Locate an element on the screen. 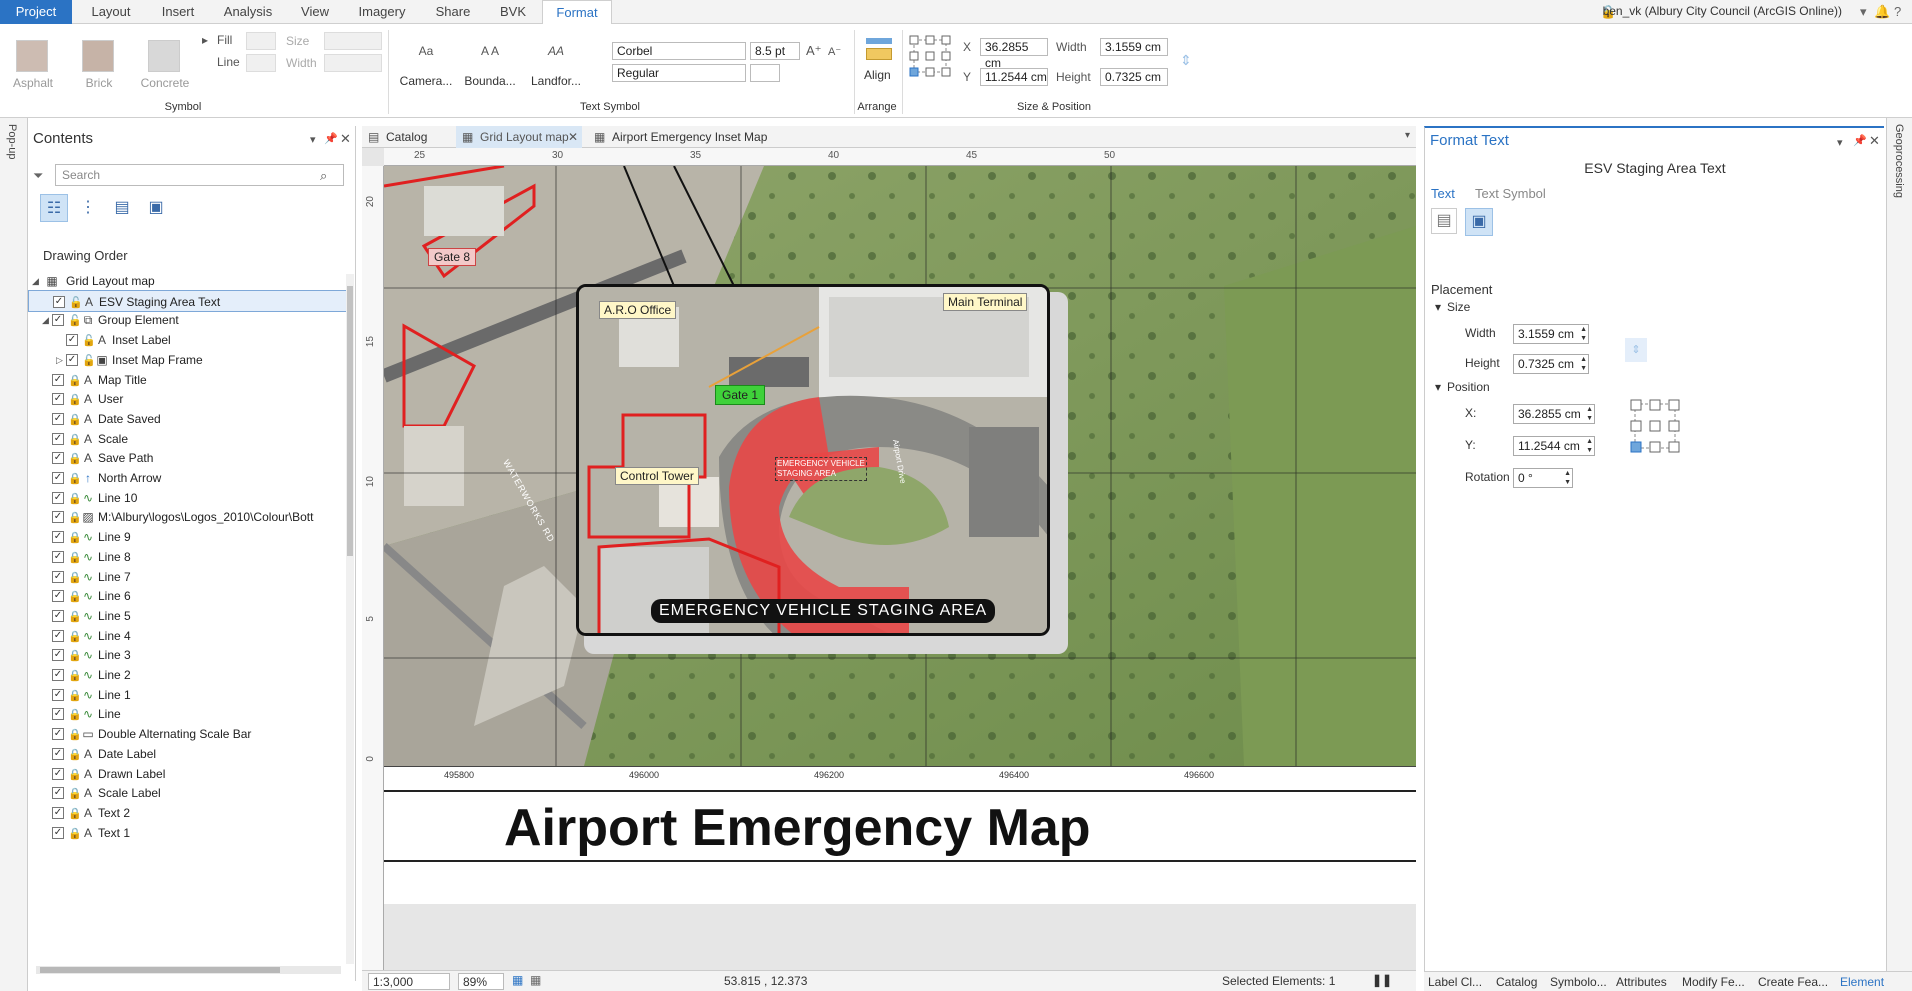 Image resolution: width=1912 pixels, height=991 pixels. tree-item: ✓ 🔒 A Scale is located at coordinates (188, 439).